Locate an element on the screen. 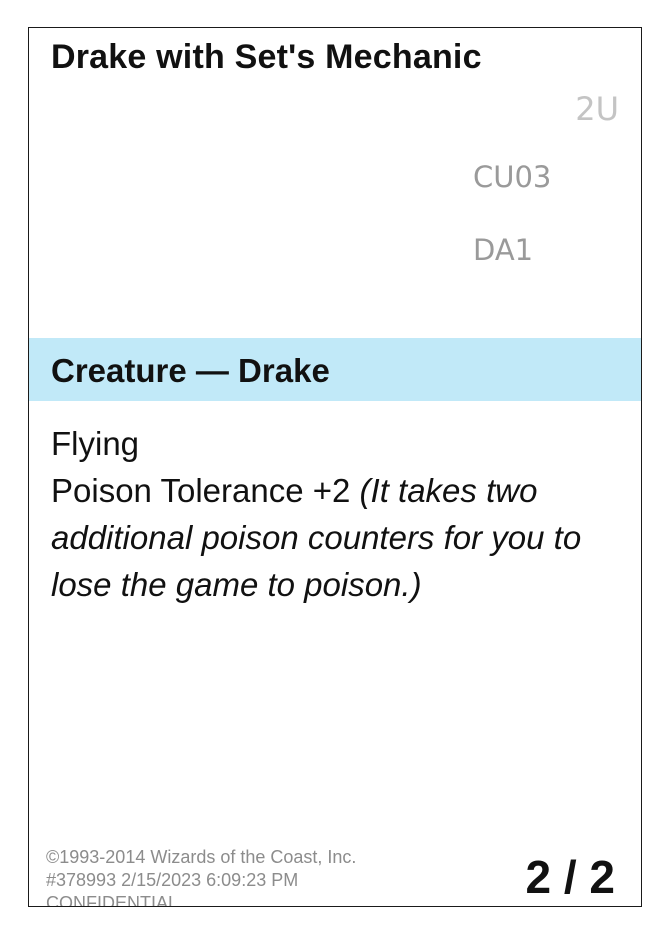 The height and width of the screenshot is (936, 672). power-toughness: 2 / 2 is located at coordinates (570, 877).